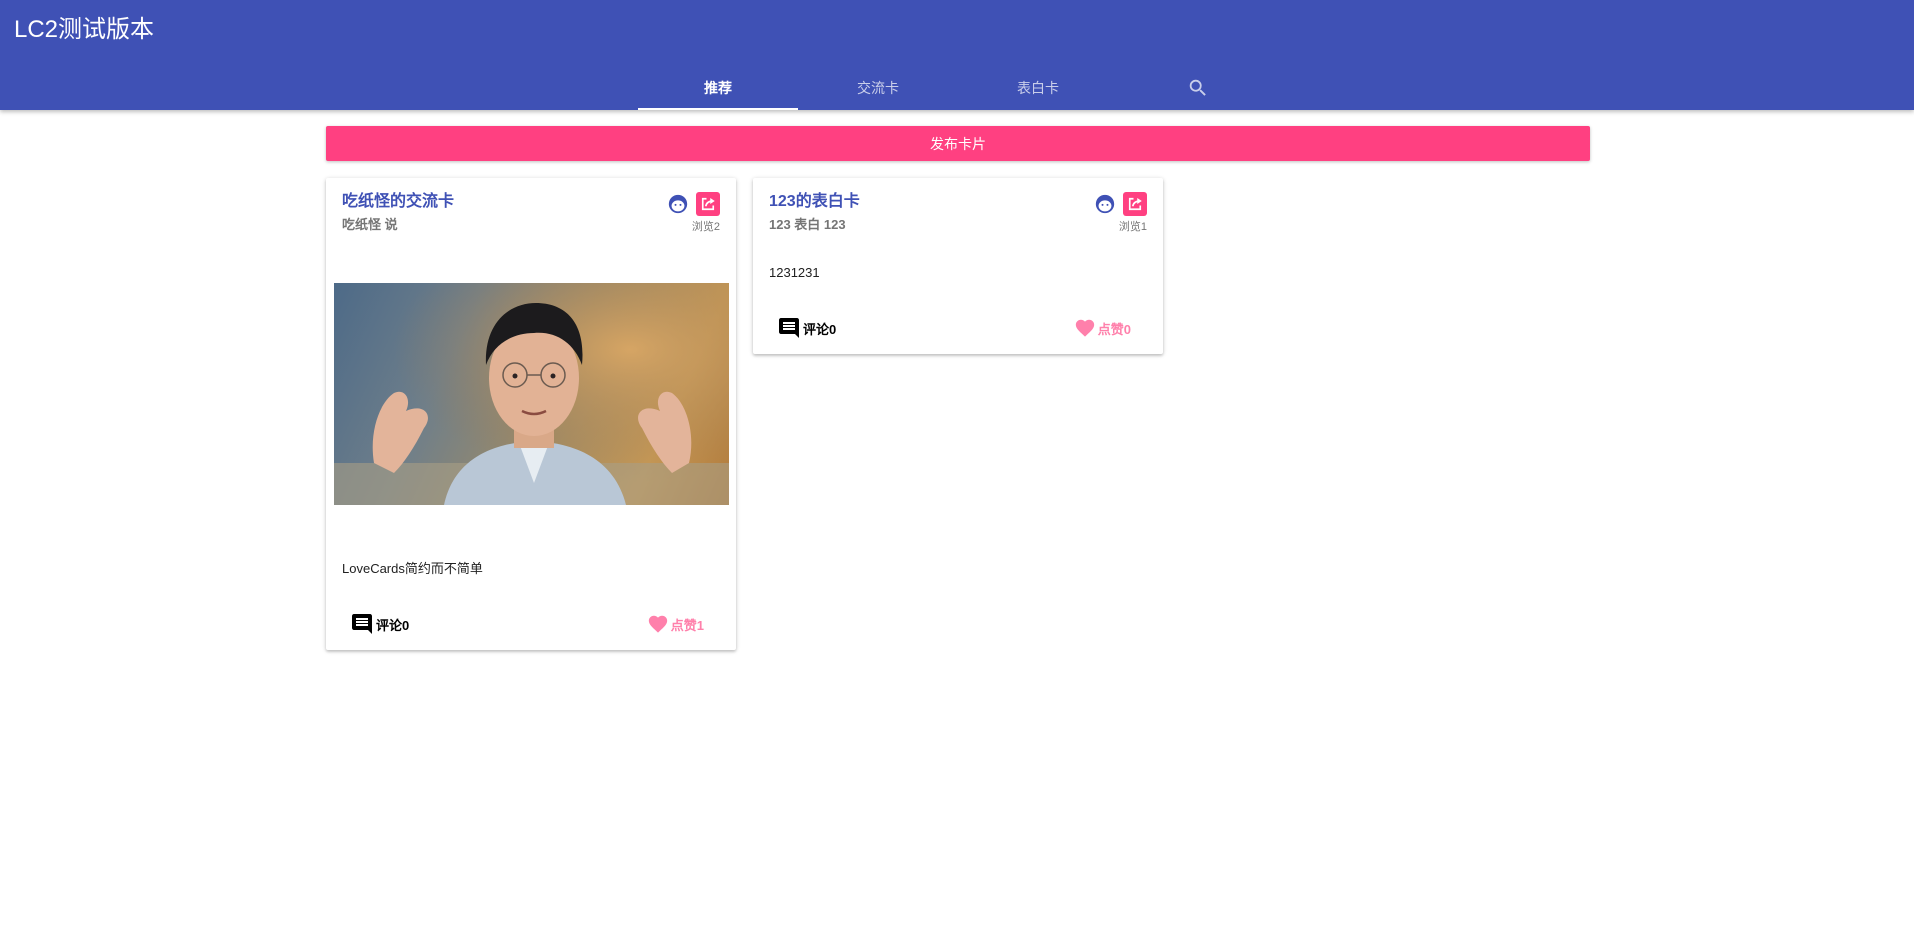  I want to click on tab-bar: 推荐 交流卡 表白卡, so click(958, 87).